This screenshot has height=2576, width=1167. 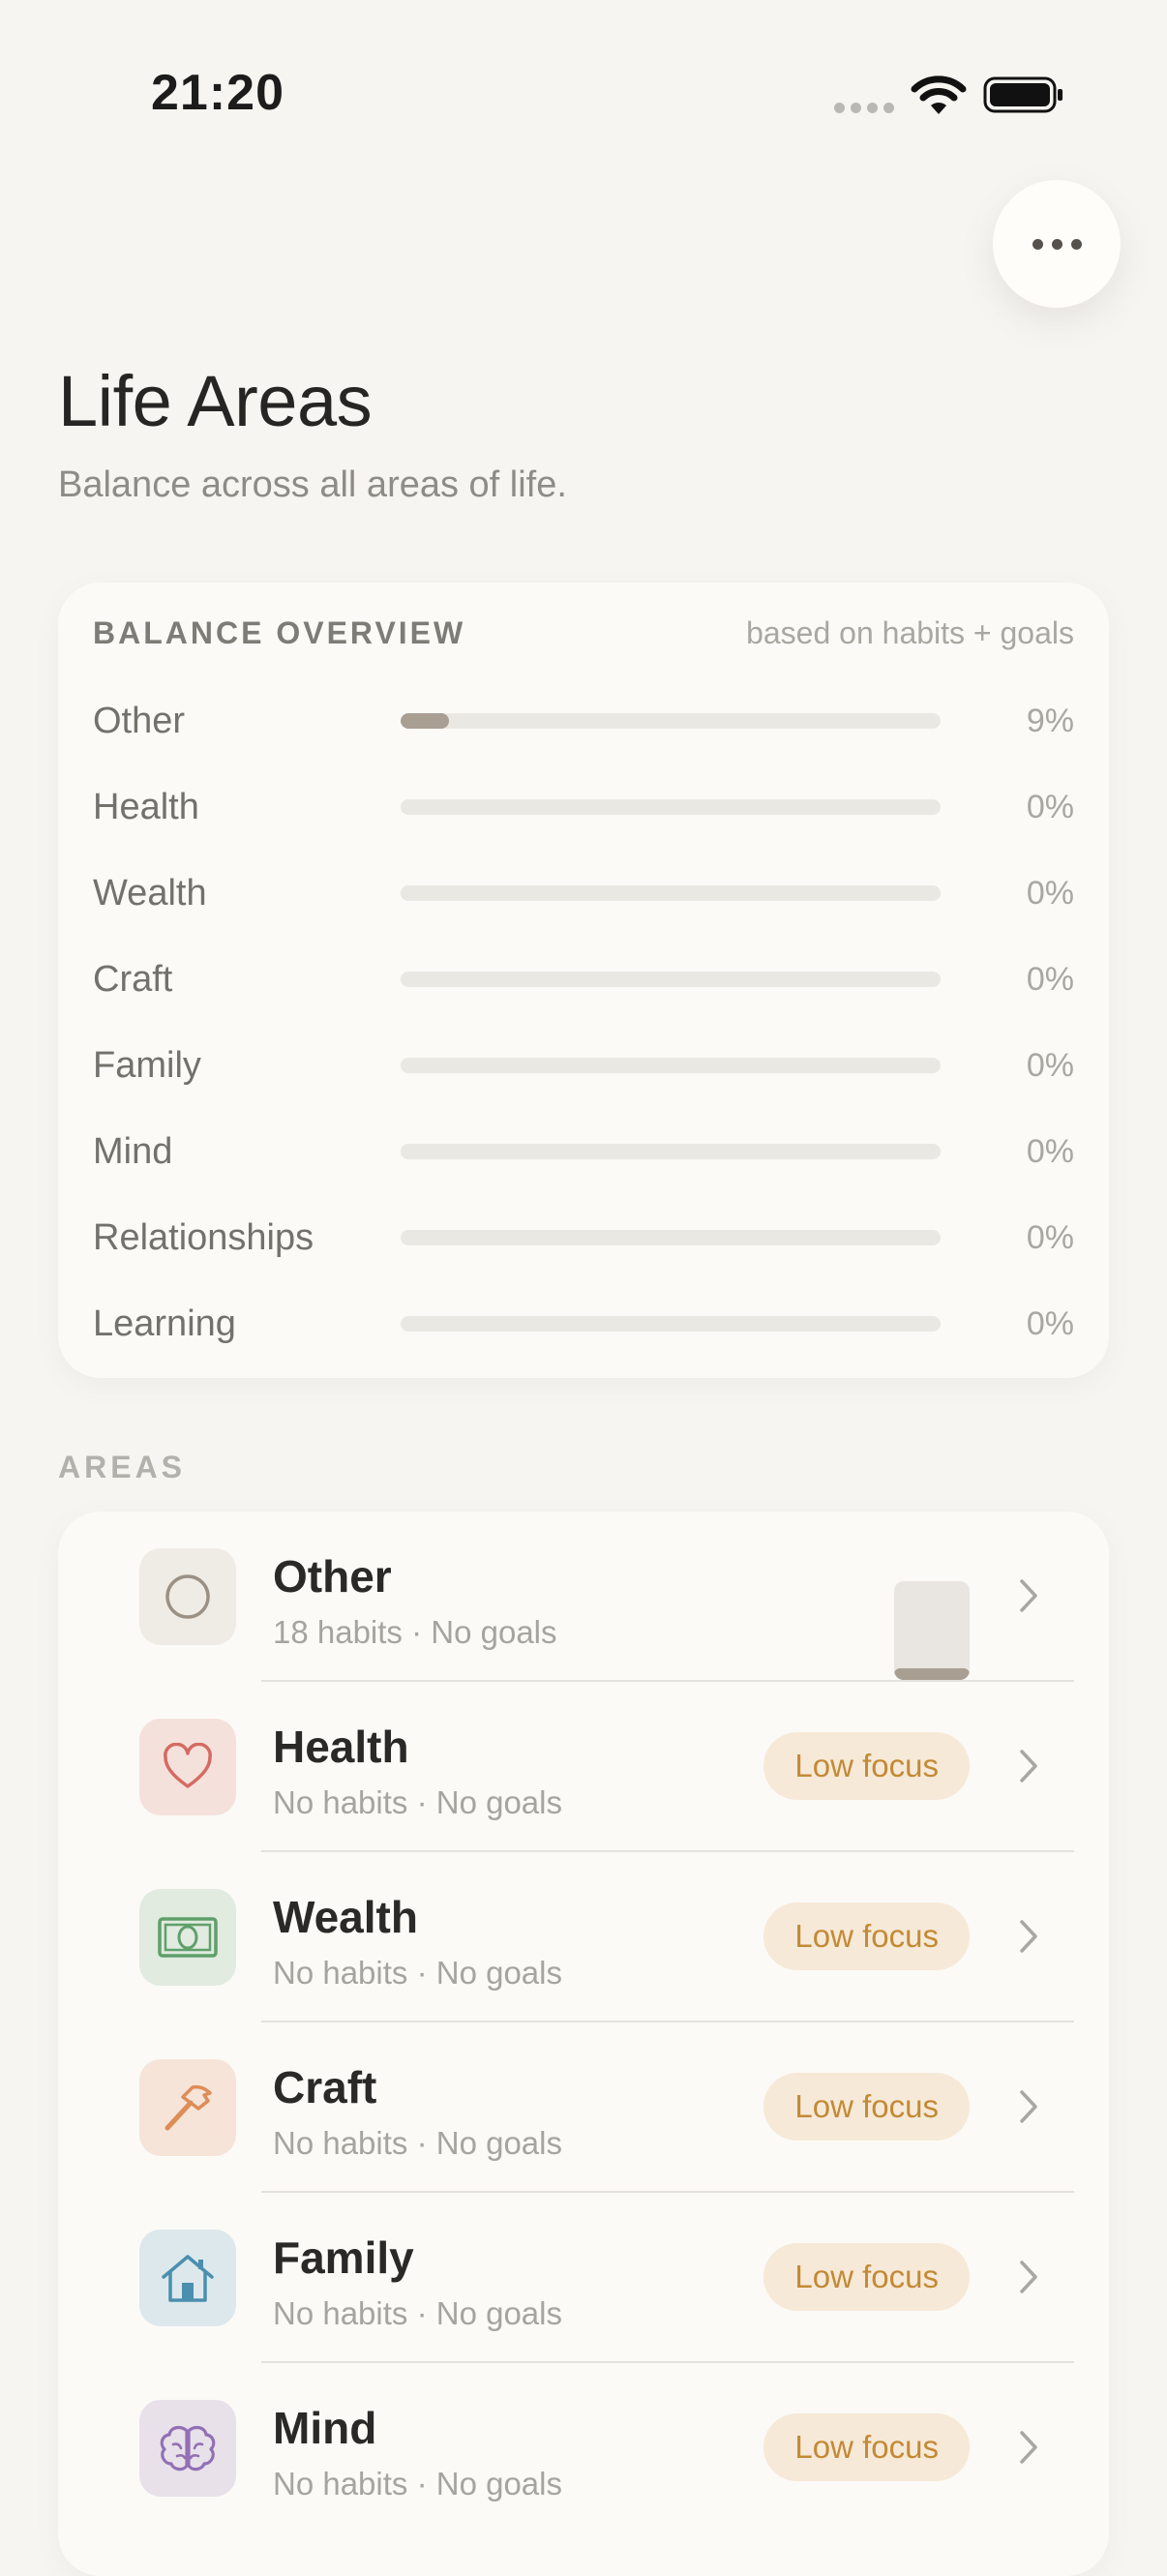 What do you see at coordinates (1057, 244) in the screenshot?
I see `more-options-button` at bounding box center [1057, 244].